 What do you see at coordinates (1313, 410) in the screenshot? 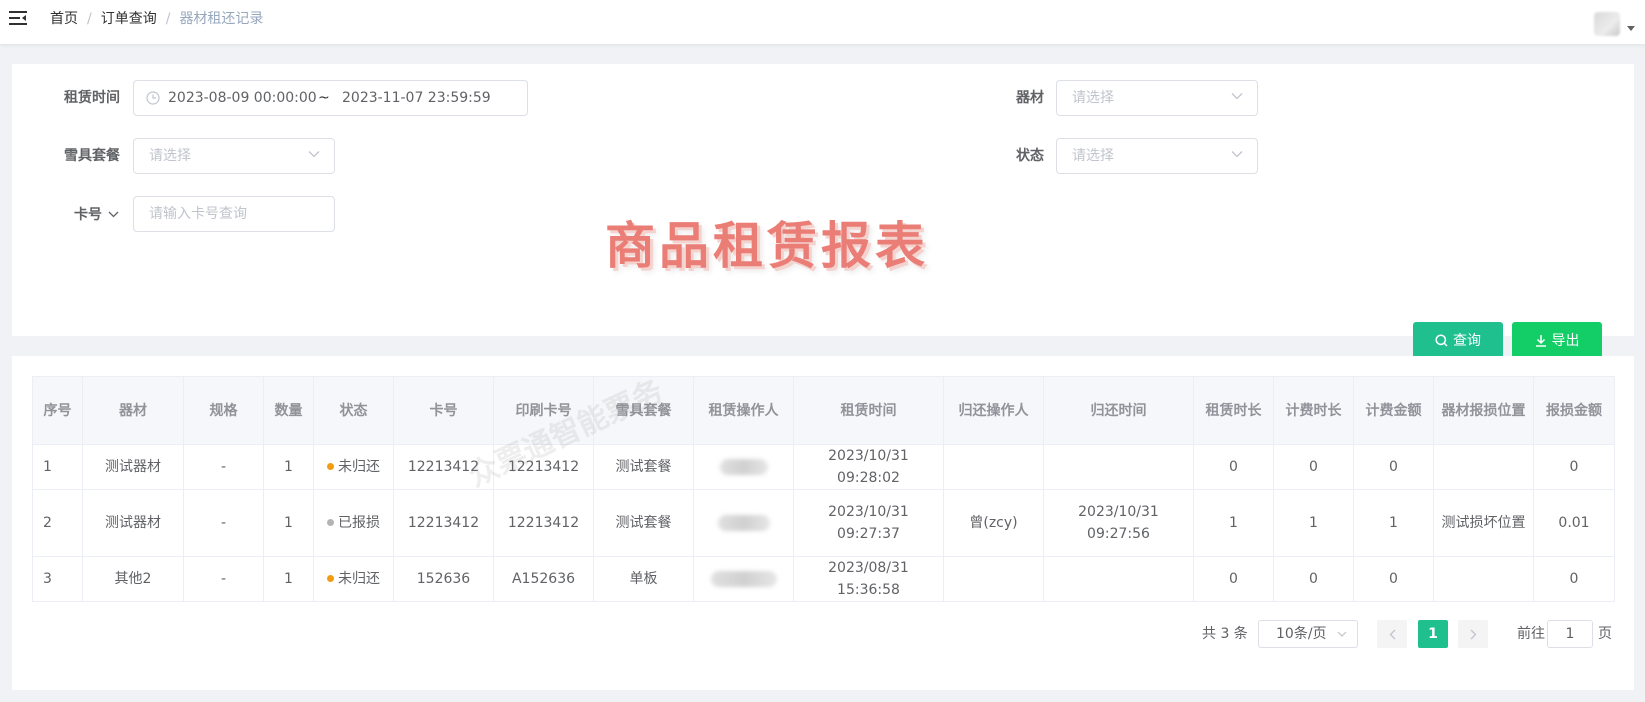
I see `column-header: 计费时长` at bounding box center [1313, 410].